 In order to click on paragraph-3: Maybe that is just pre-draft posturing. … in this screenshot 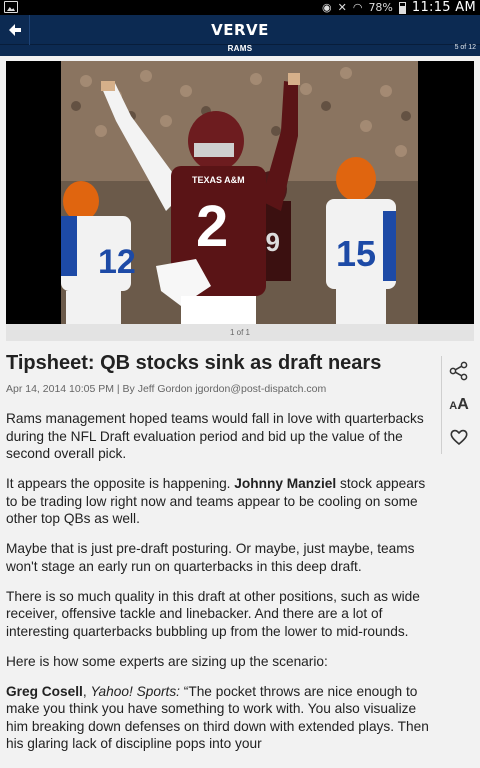, I will do `click(210, 557)`.